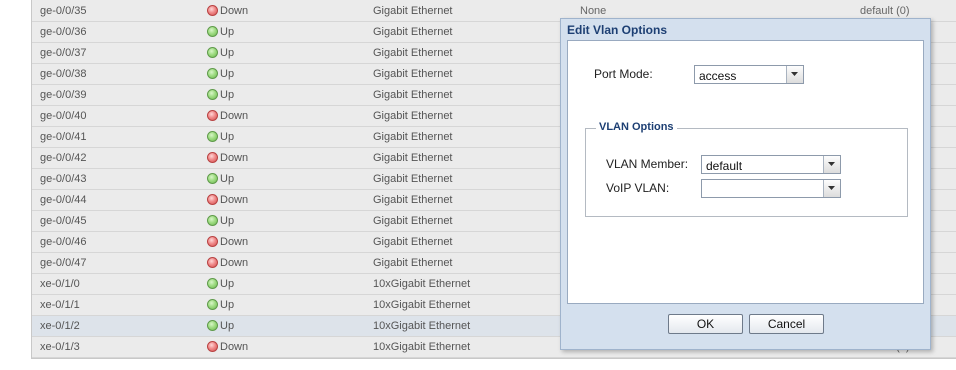 This screenshot has height=370, width=956. Describe the element at coordinates (63, 158) in the screenshot. I see `port-name: ge-0/0/42` at that location.